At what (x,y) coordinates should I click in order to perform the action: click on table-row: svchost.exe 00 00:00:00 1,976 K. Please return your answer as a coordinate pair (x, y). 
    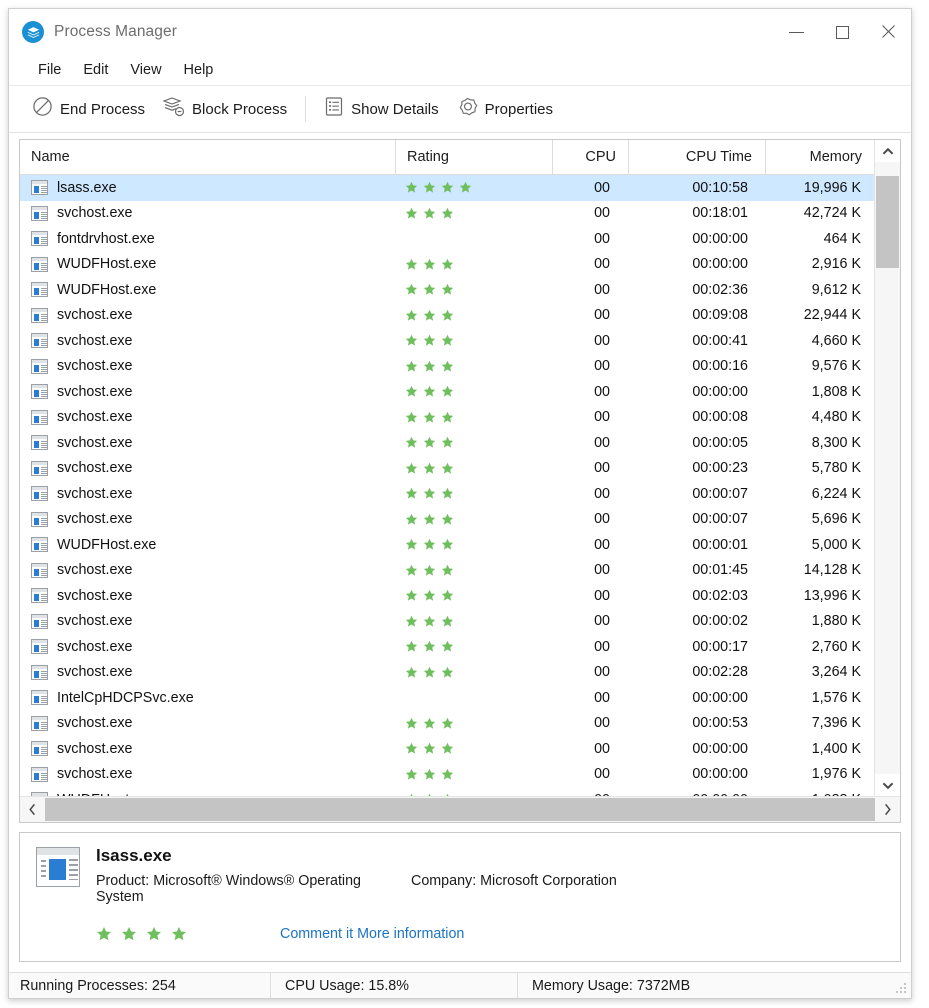
    Looking at the image, I should click on (447, 775).